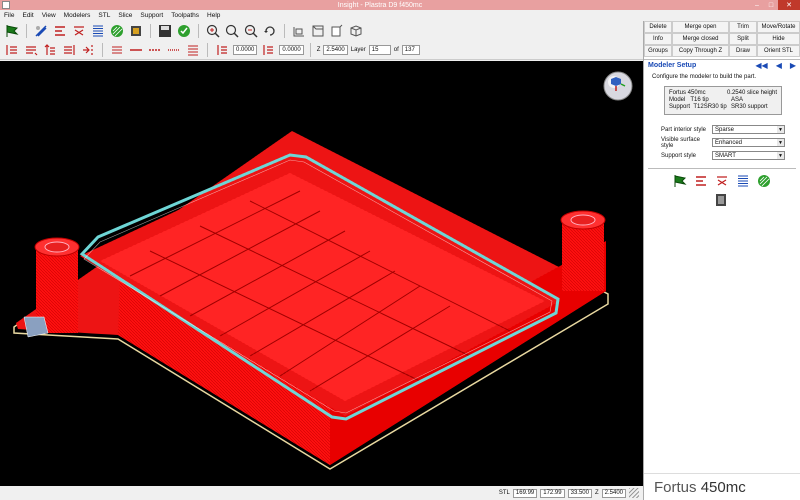 The image size is (800, 500). I want to click on modeler-setup-title: Modeler Setup, so click(672, 65).